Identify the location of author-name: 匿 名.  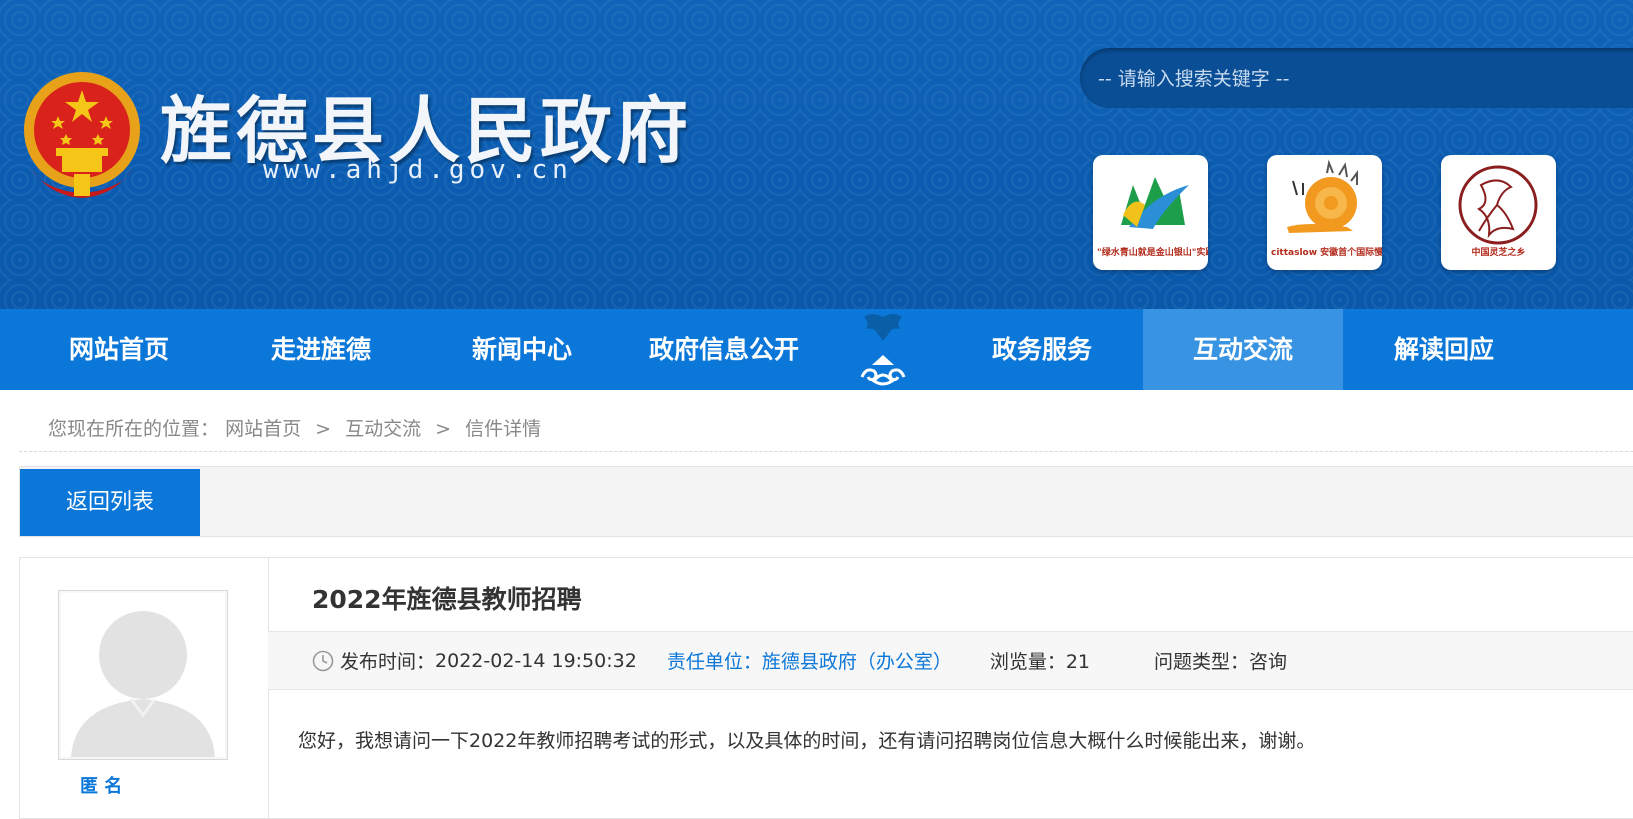
(101, 786).